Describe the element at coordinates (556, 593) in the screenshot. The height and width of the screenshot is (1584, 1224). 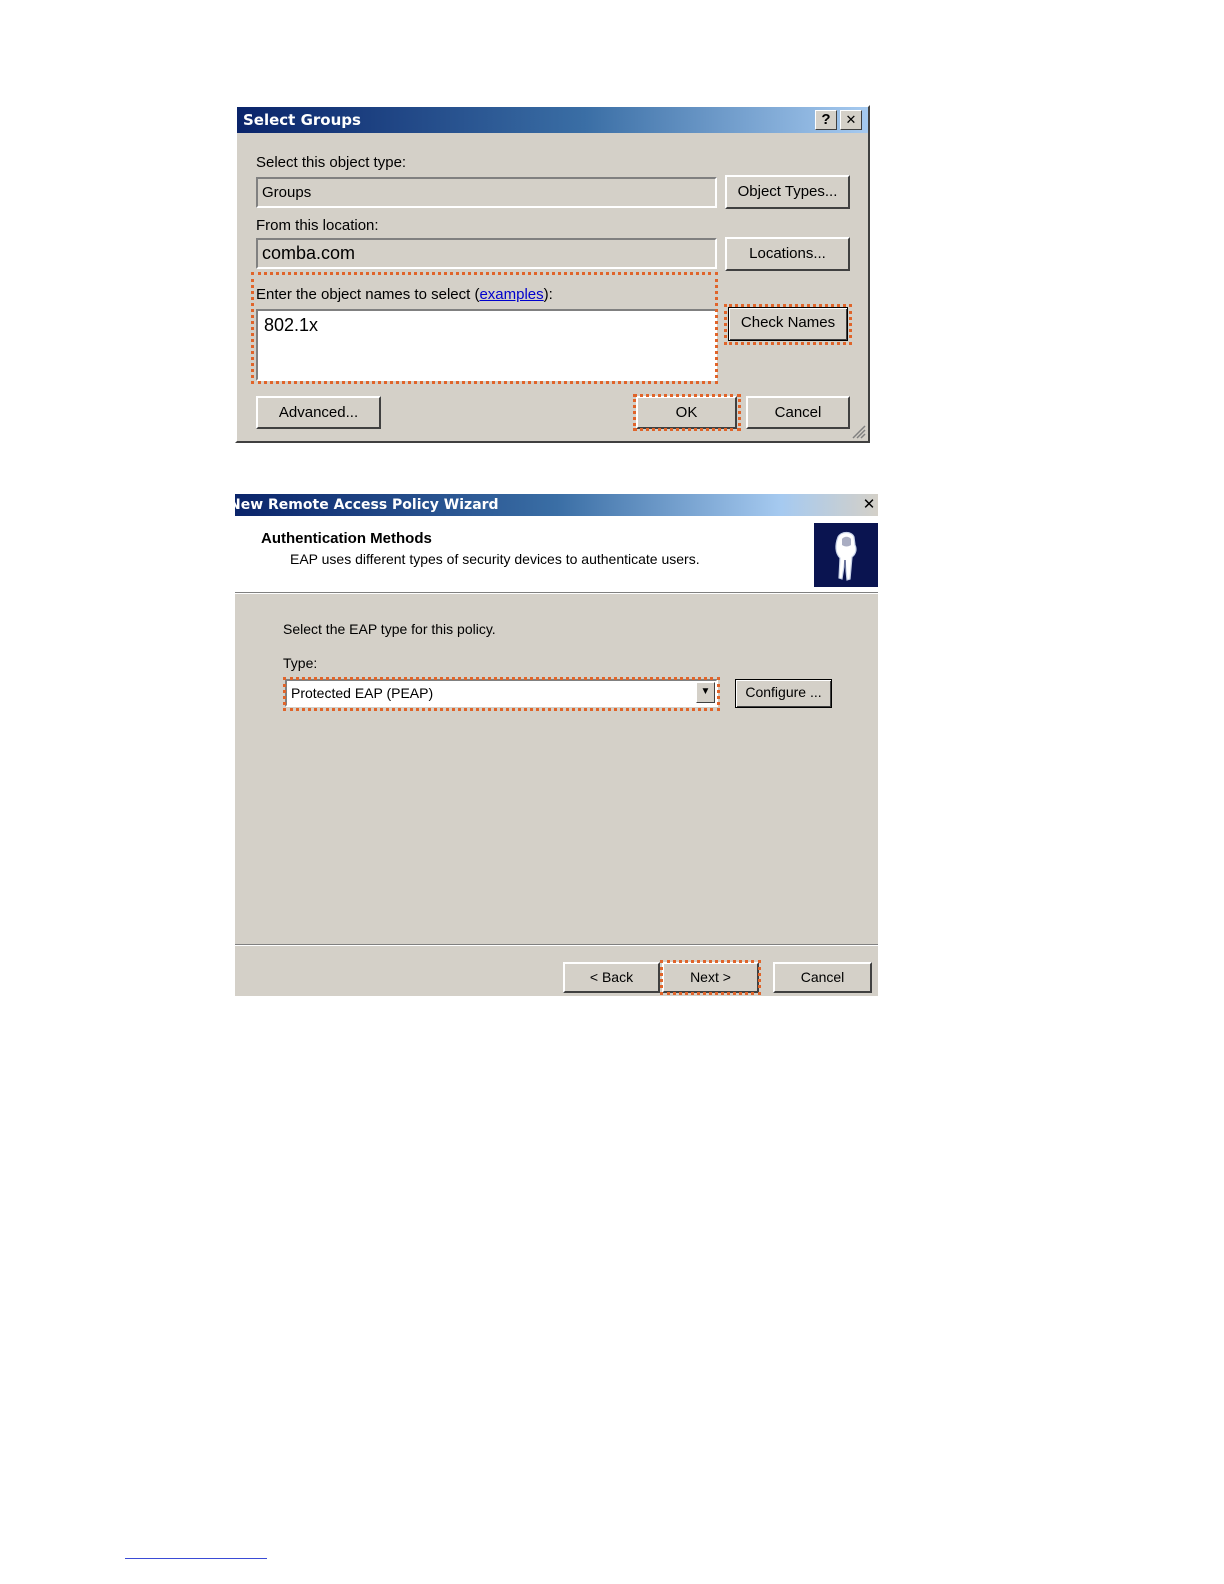
I see `wizard-header-separator` at that location.